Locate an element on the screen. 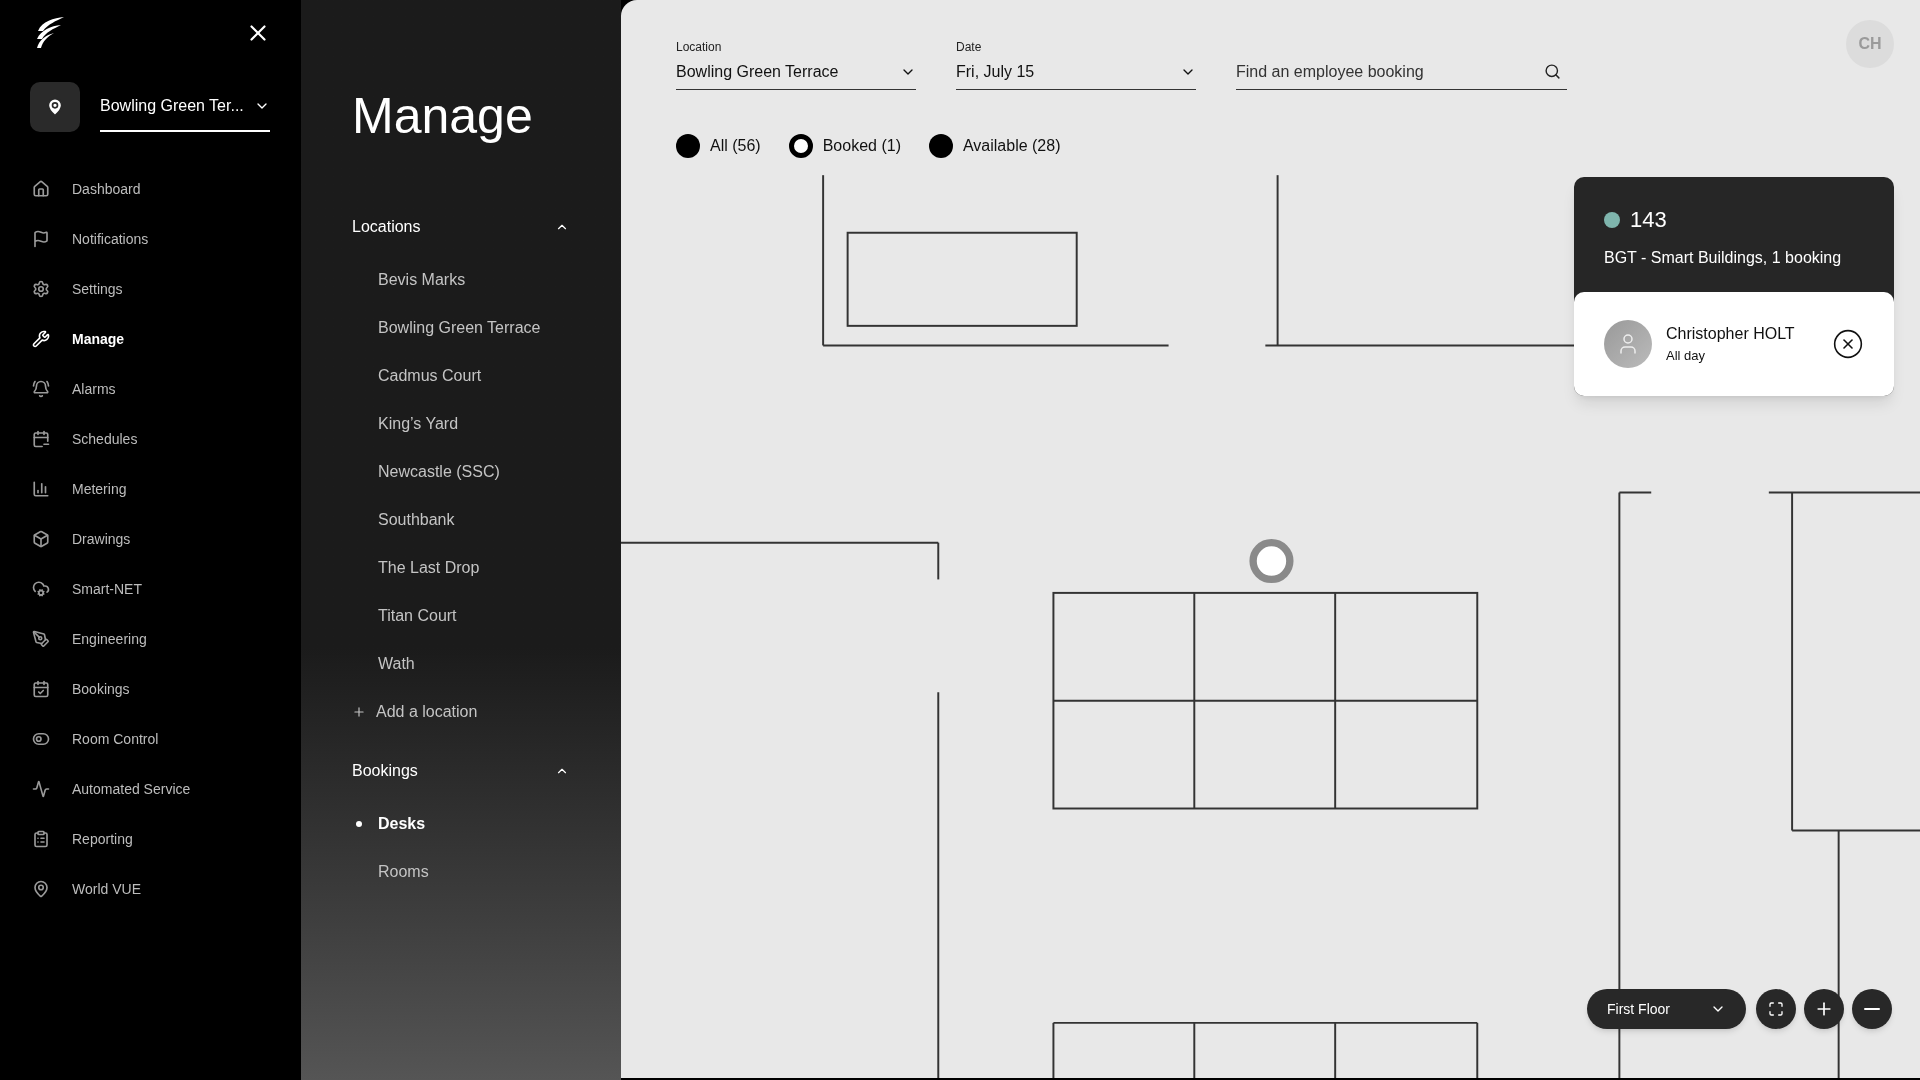  search-icon is located at coordinates (1552, 71).